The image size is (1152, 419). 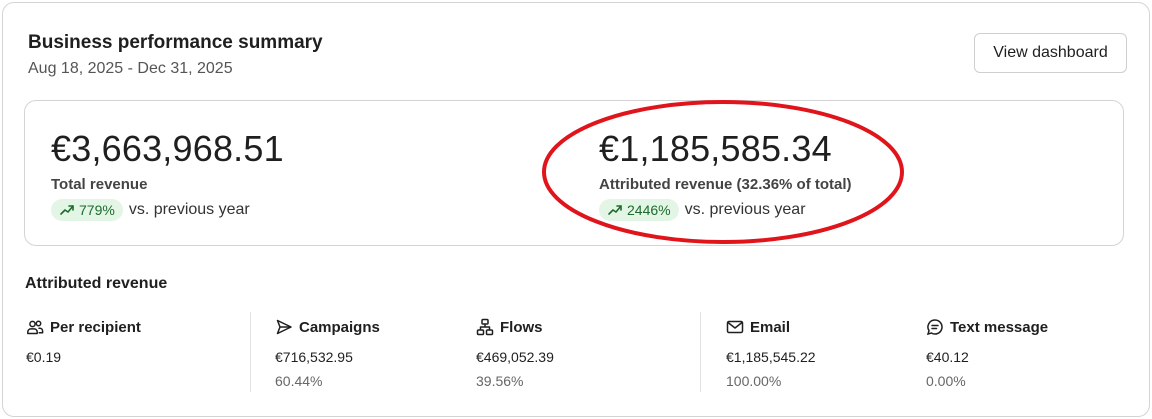 What do you see at coordinates (284, 327) in the screenshot?
I see `send-icon` at bounding box center [284, 327].